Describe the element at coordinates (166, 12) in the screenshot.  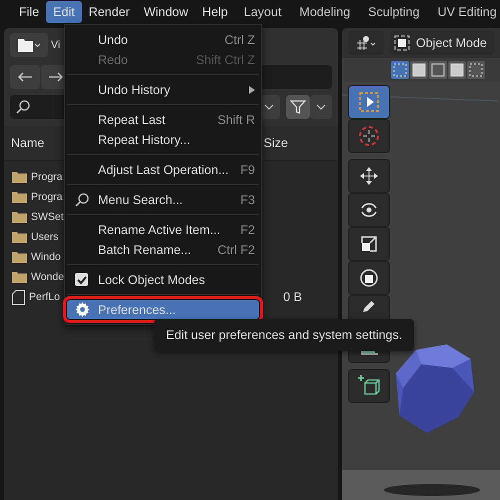
I see `menu-bar-item: Window` at that location.